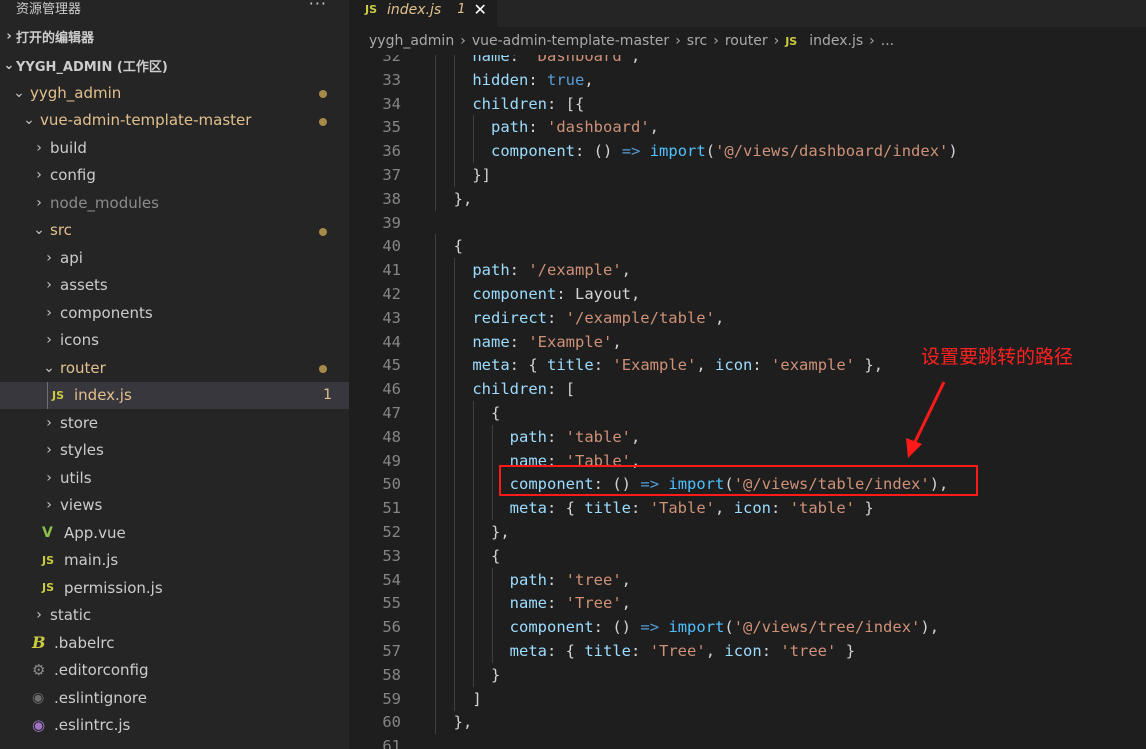 This screenshot has height=749, width=1146. What do you see at coordinates (327, 394) in the screenshot?
I see `problem-count-badge: 1` at bounding box center [327, 394].